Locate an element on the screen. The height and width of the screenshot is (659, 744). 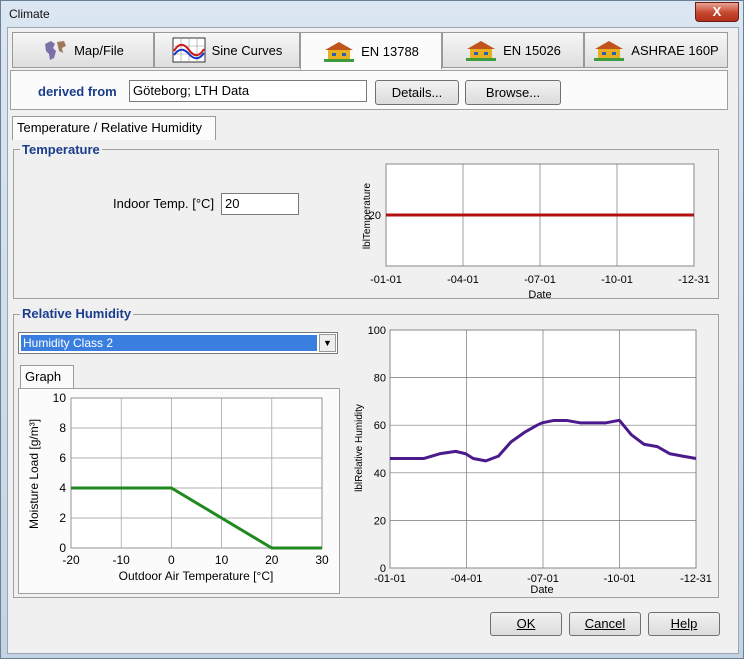
world-map-icon is located at coordinates (56, 50).